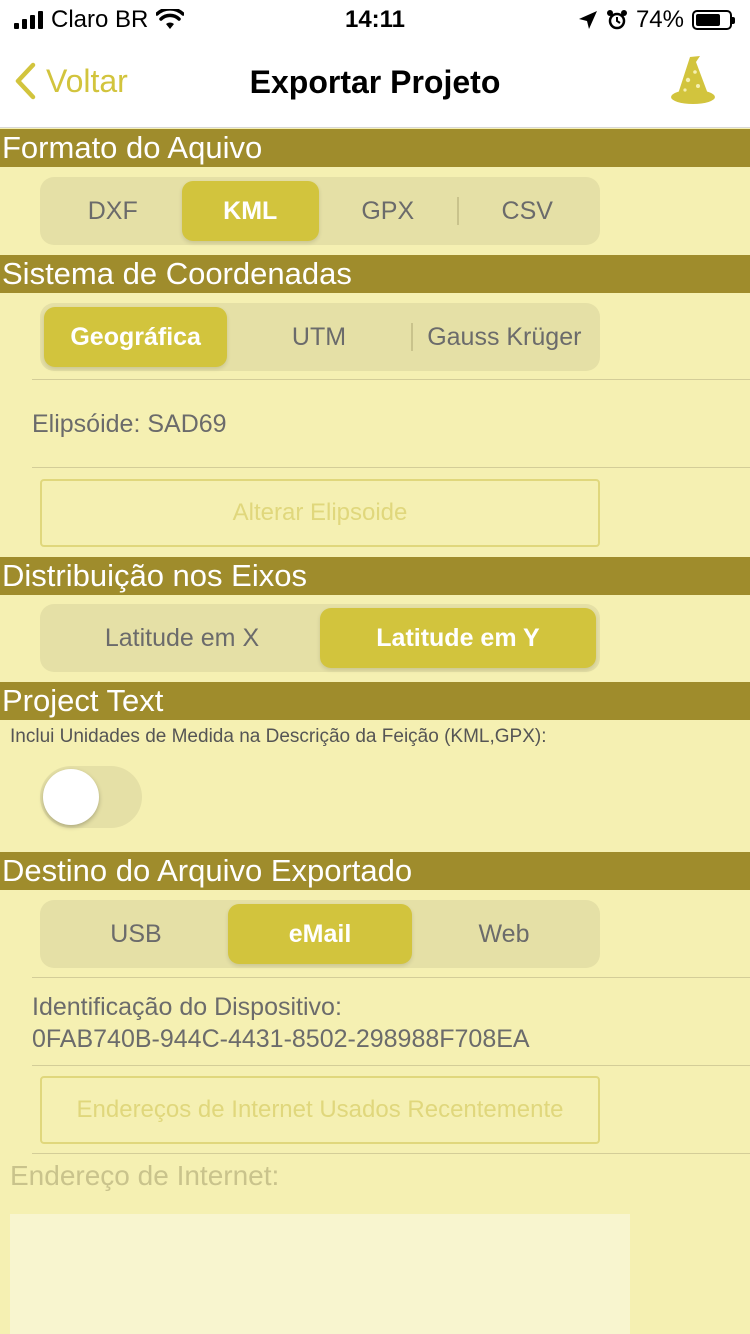 This screenshot has height=1334, width=750. I want to click on file-format-segmented-control: DXF KML GPX CSV, so click(320, 211).